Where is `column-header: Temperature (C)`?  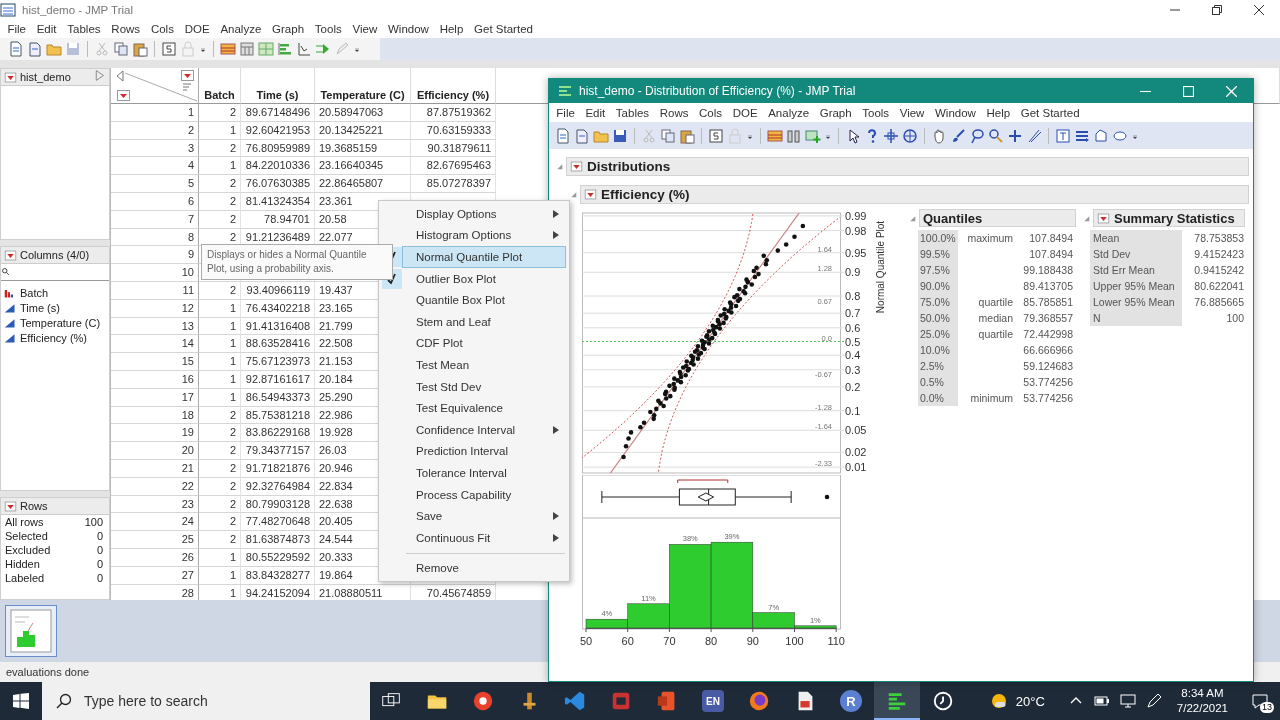 column-header: Temperature (C) is located at coordinates (363, 86).